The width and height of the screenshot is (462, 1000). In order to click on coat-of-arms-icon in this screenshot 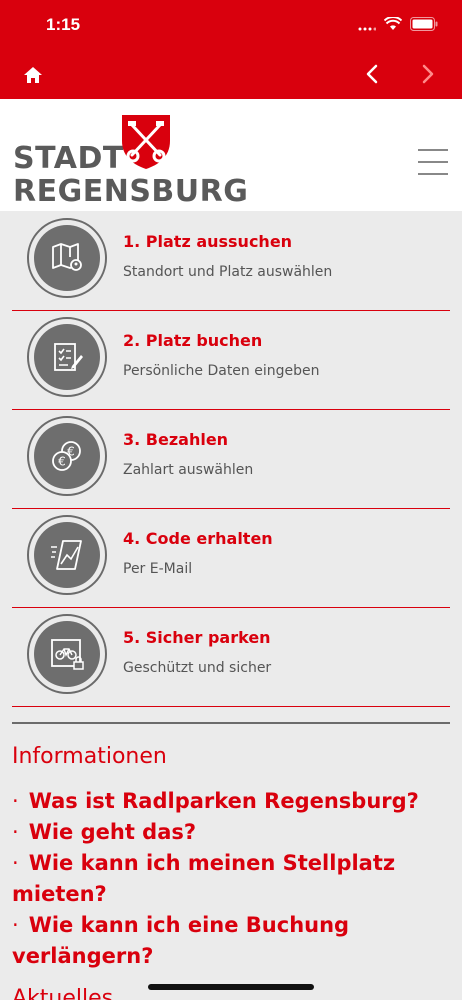, I will do `click(146, 142)`.